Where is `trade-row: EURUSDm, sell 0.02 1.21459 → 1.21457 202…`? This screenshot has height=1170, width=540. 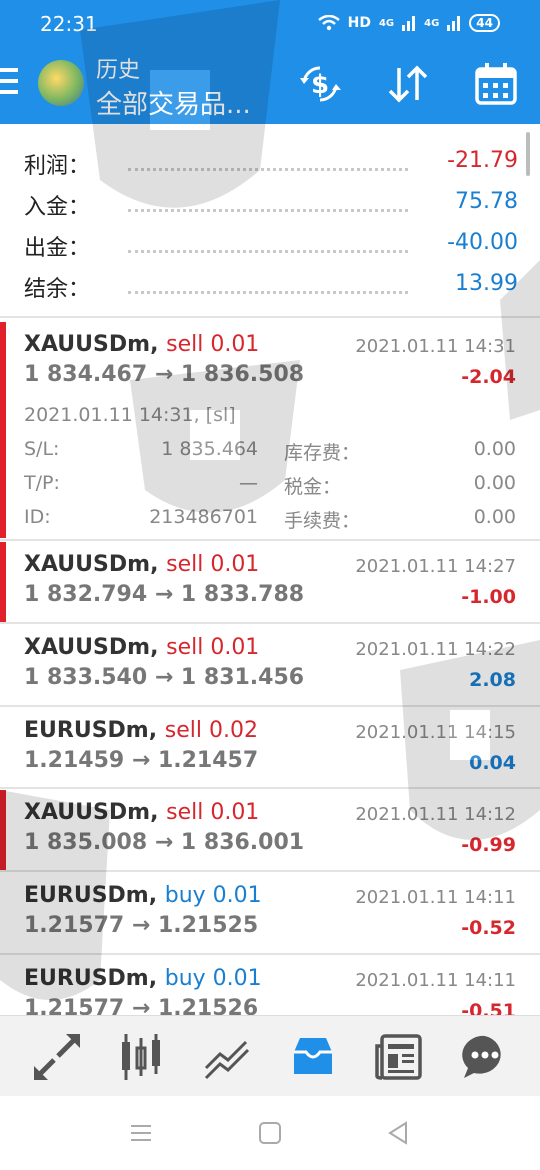 trade-row: EURUSDm, sell 0.02 1.21459 → 1.21457 202… is located at coordinates (270, 748).